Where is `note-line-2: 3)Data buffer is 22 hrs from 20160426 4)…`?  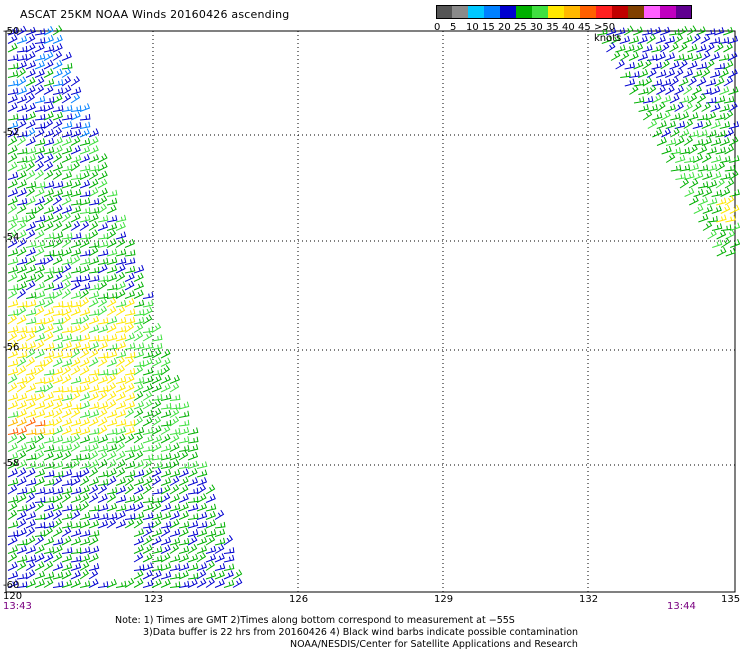
note-line-2: 3)Data buffer is 22 hrs from 20160426 4)… is located at coordinates (361, 632).